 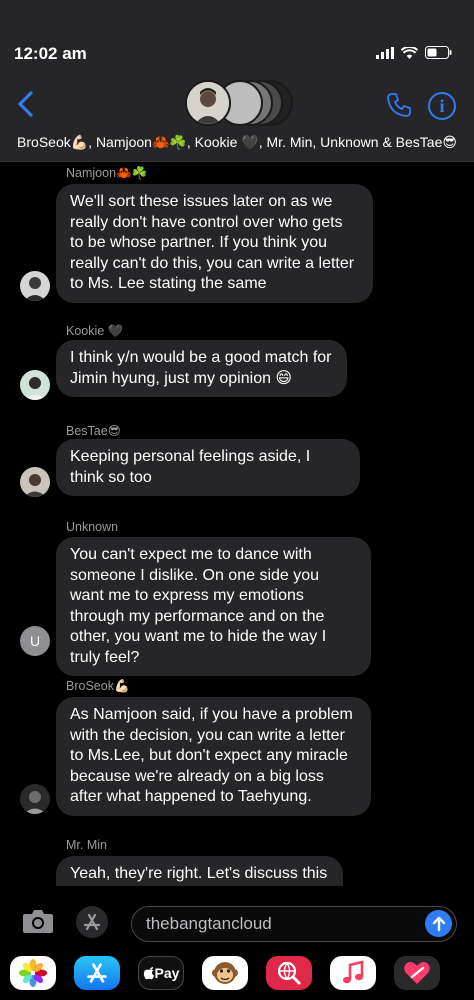 I want to click on globe-search-icon, so click(x=289, y=973).